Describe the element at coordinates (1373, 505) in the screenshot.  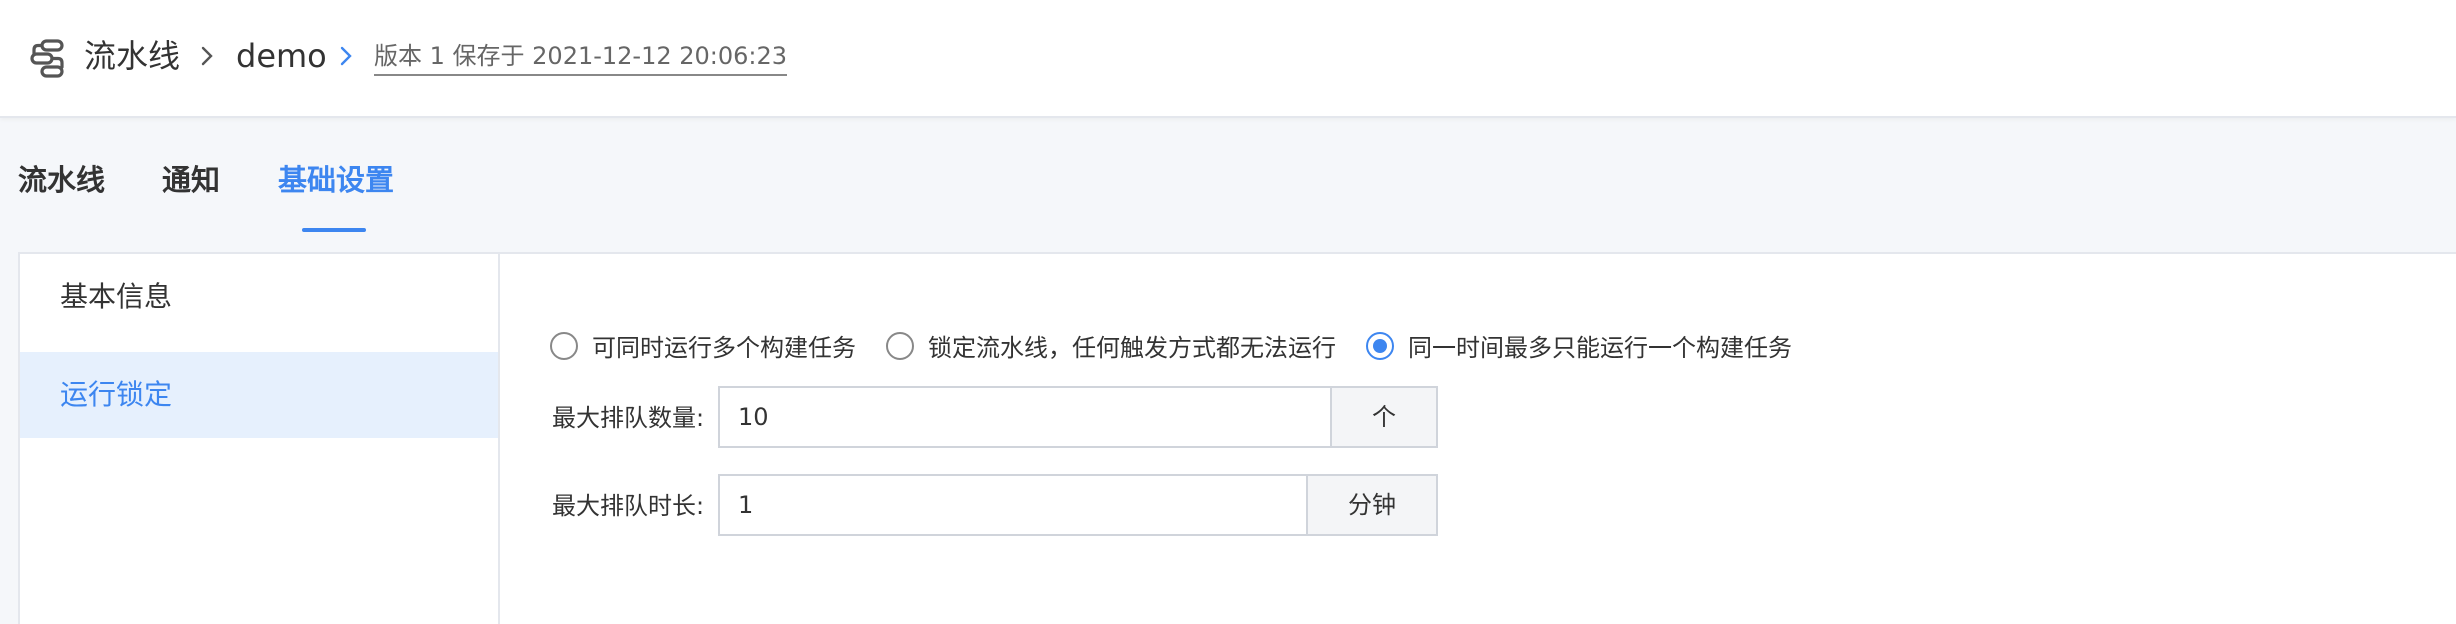
I see `max-queue-time-unit: 分钟` at that location.